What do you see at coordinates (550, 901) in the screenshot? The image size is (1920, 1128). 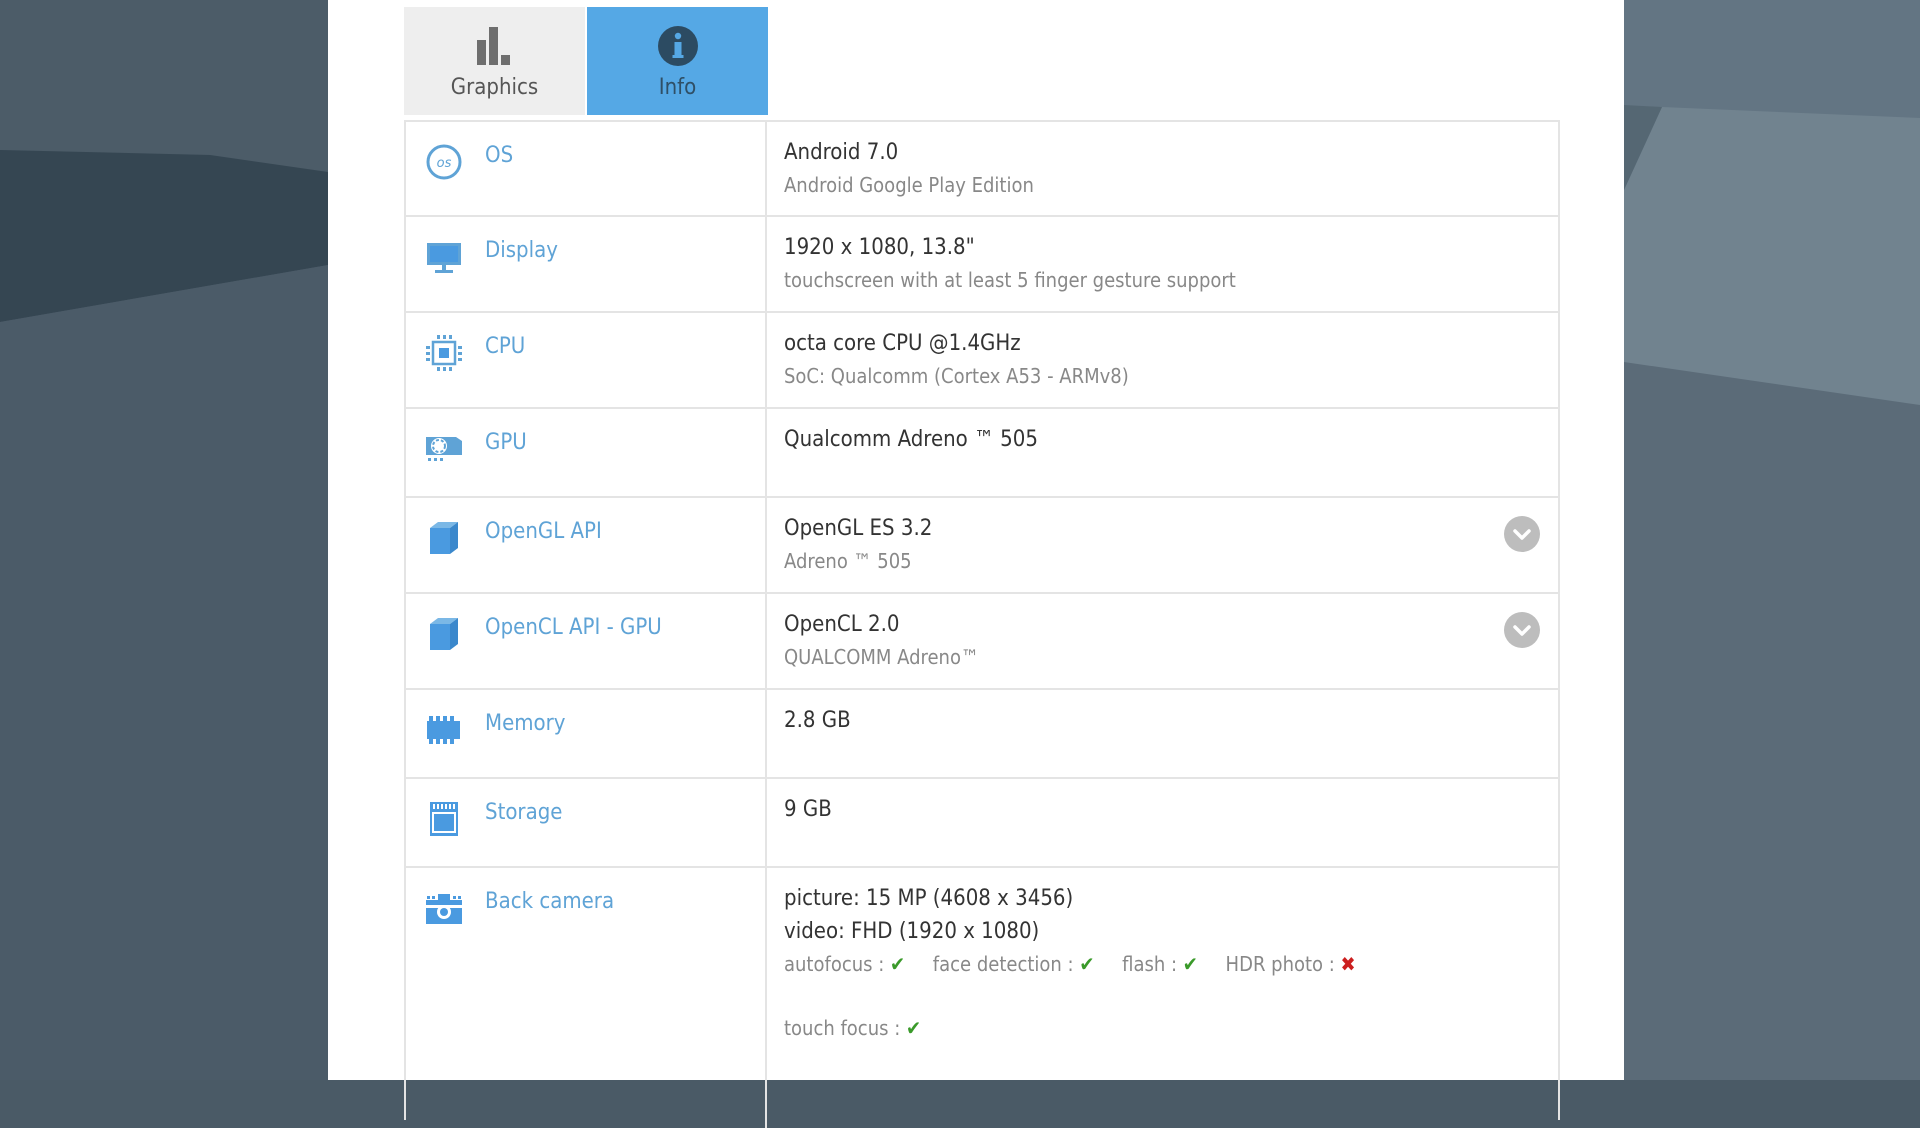 I see `spec-label: Back camera` at bounding box center [550, 901].